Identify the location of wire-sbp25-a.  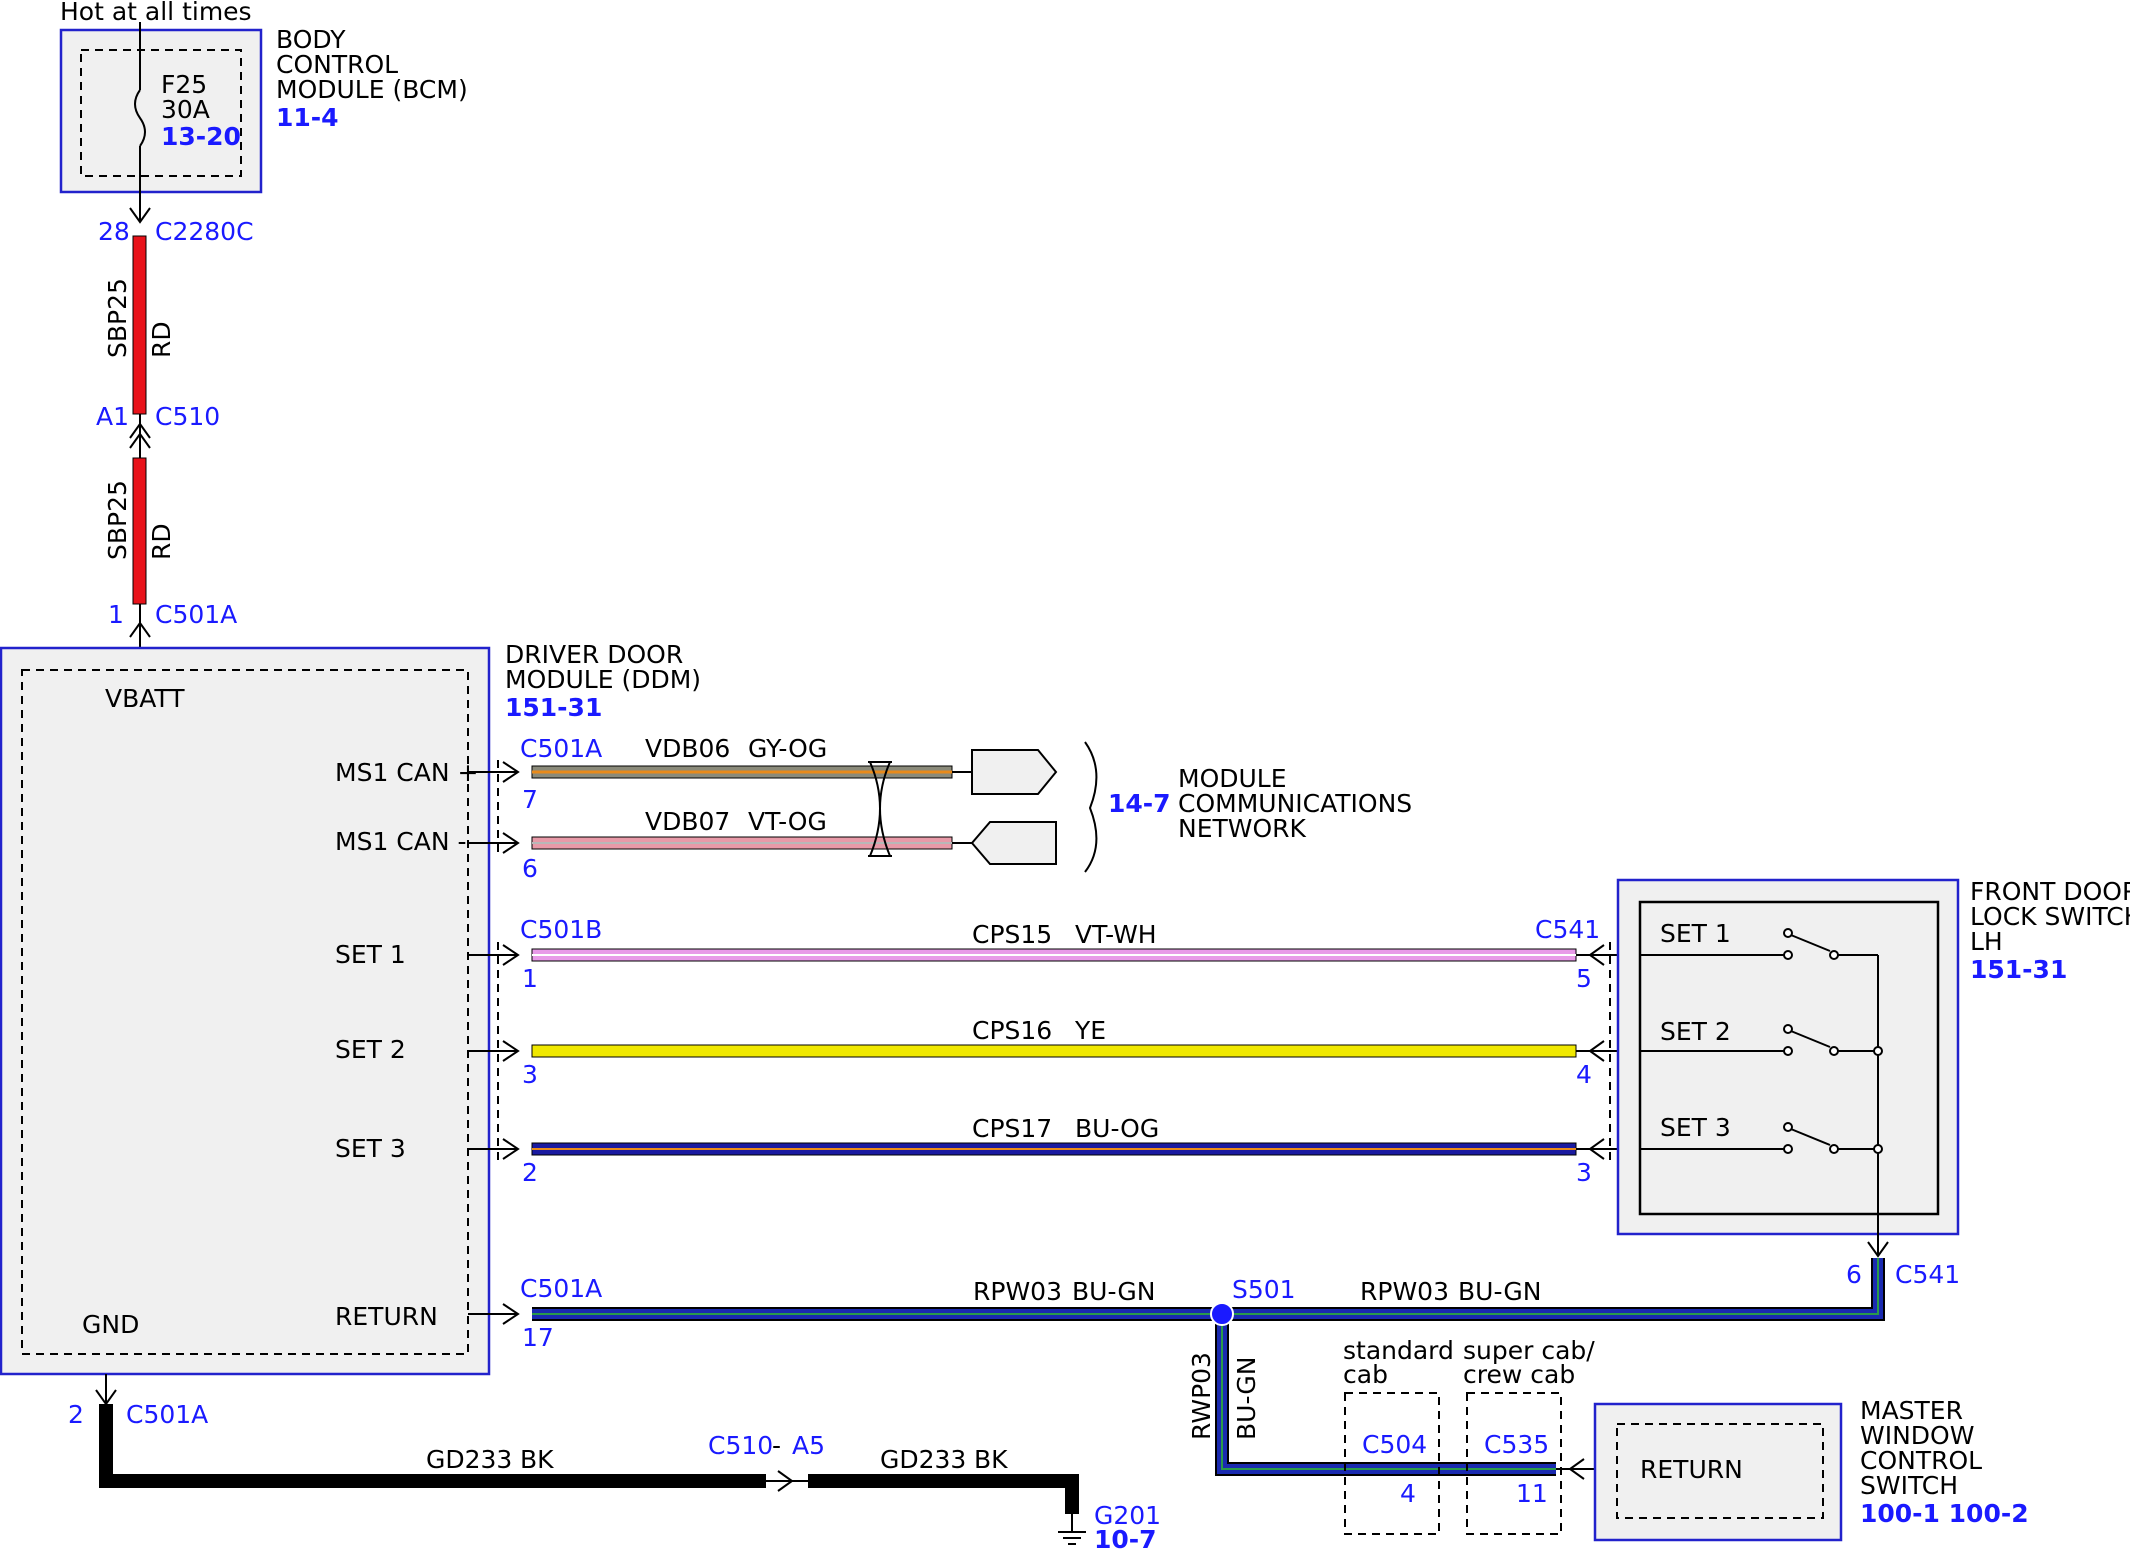
(139, 325).